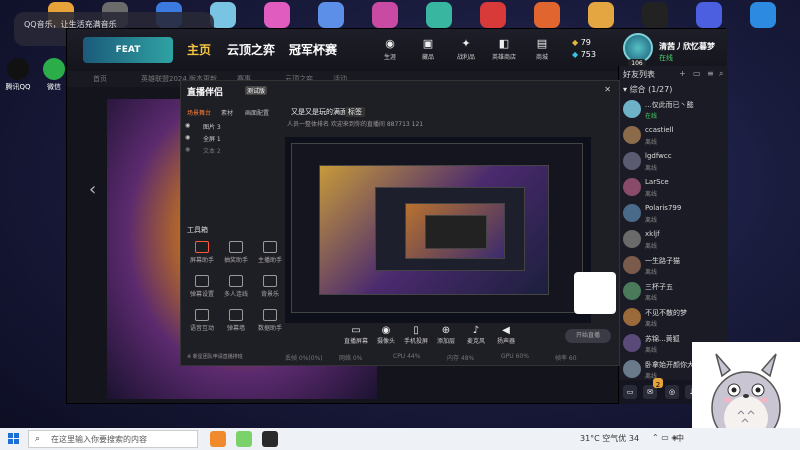  What do you see at coordinates (673, 188) in the screenshot?
I see `friend-item: LarSce 离线` at bounding box center [673, 188].